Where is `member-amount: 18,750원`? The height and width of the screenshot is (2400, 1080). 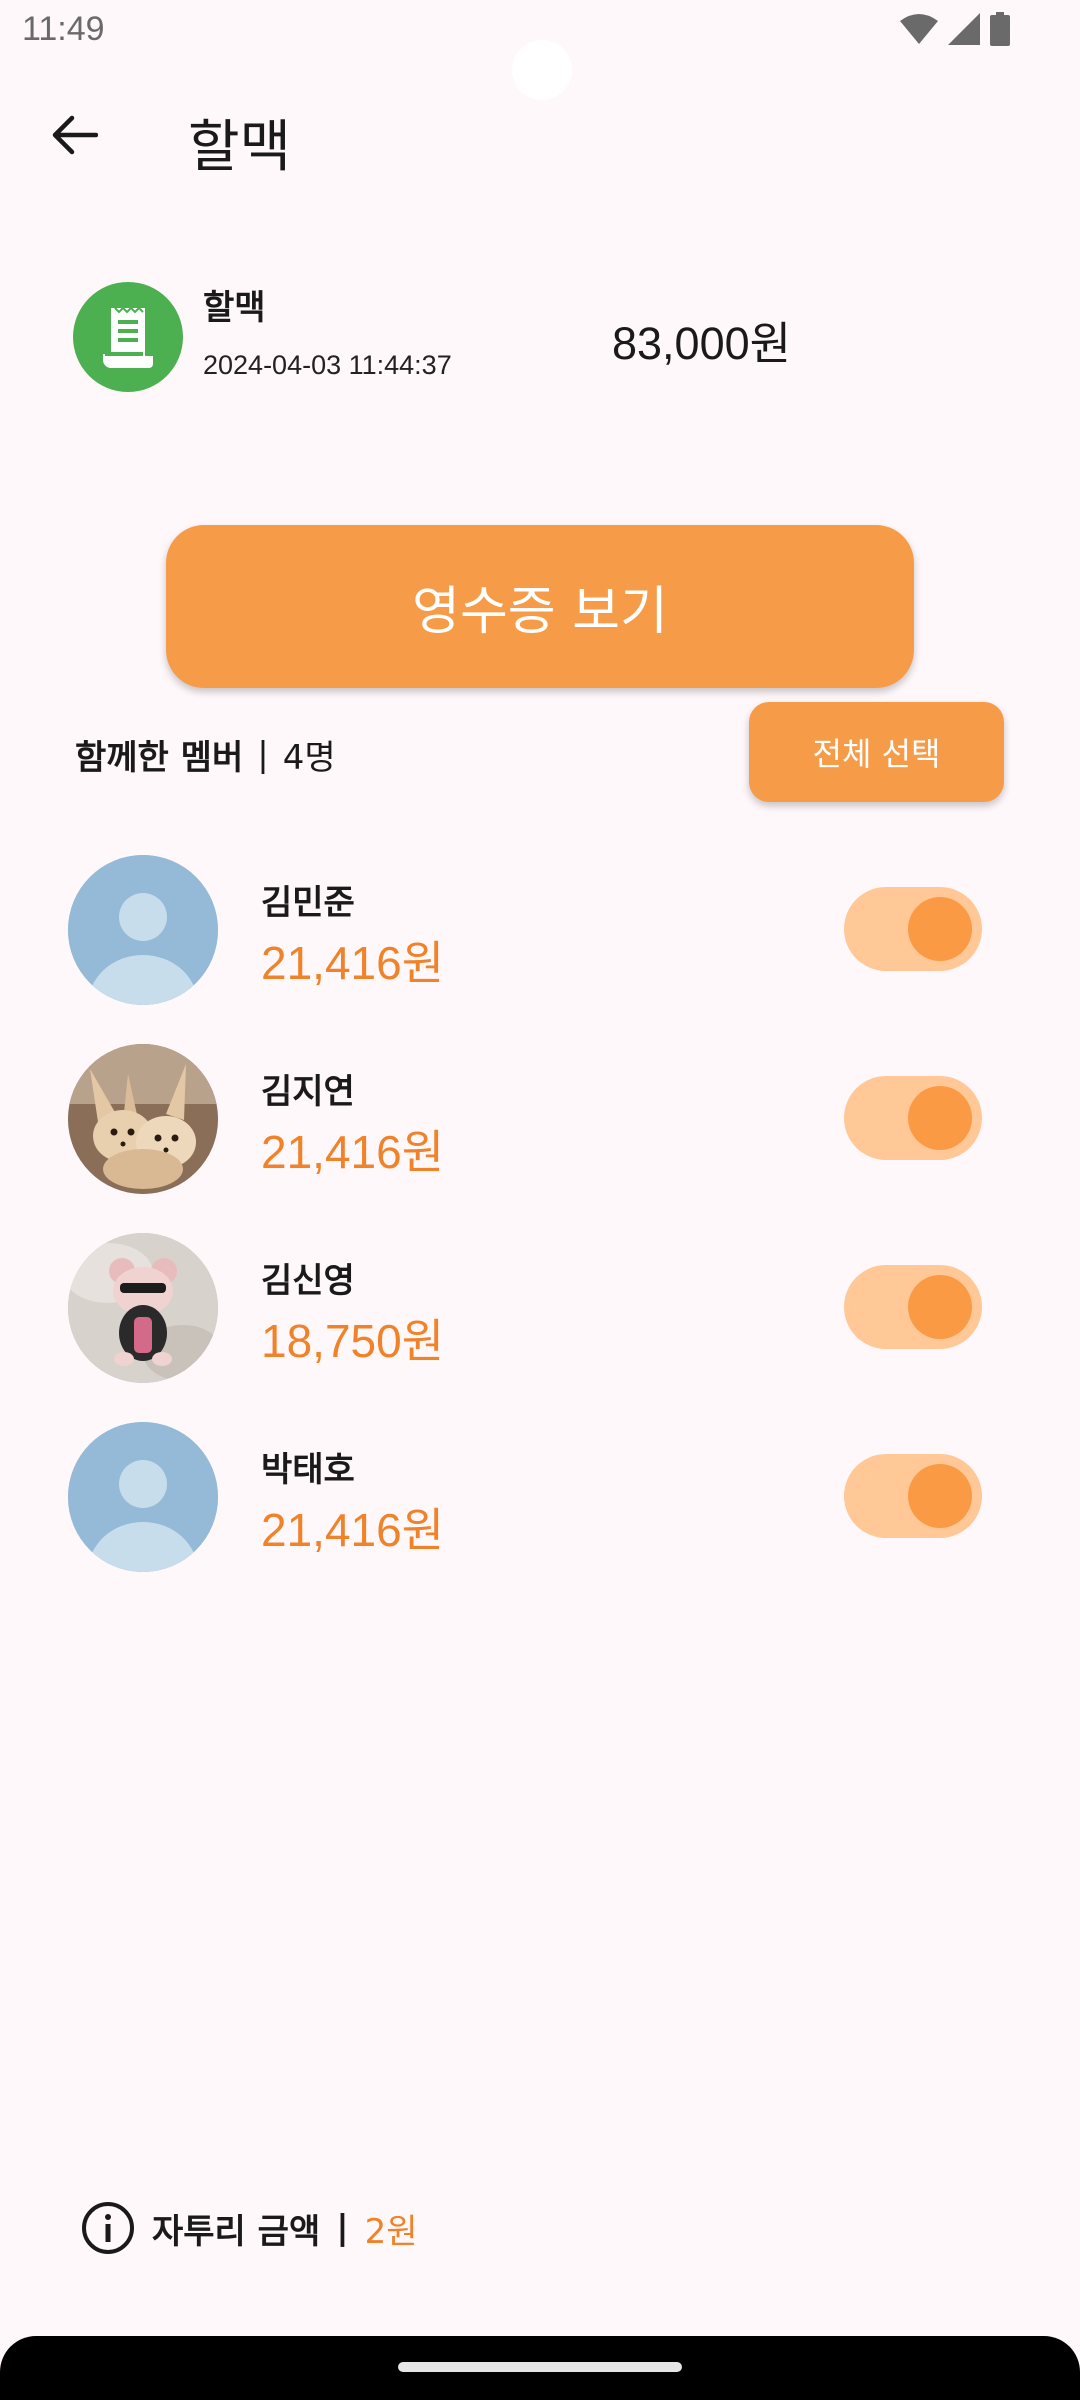 member-amount: 18,750원 is located at coordinates (353, 1341).